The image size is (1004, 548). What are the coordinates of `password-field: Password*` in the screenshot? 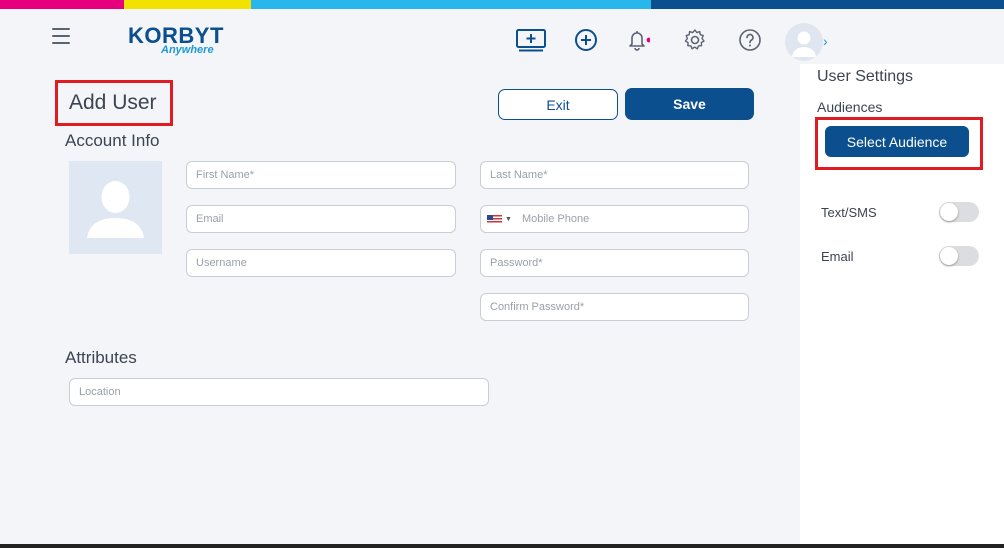 It's located at (614, 263).